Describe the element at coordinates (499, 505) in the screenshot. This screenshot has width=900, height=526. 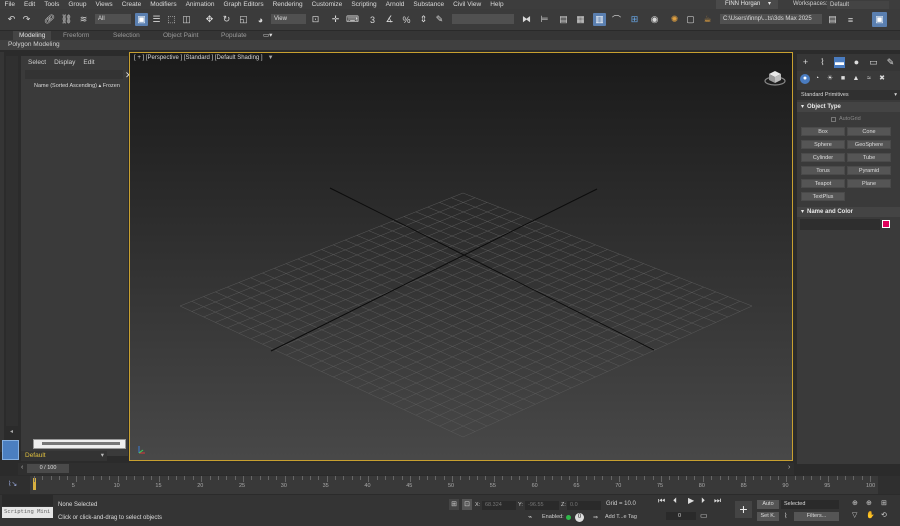
I see `x-coordinate-field: 68.324` at that location.